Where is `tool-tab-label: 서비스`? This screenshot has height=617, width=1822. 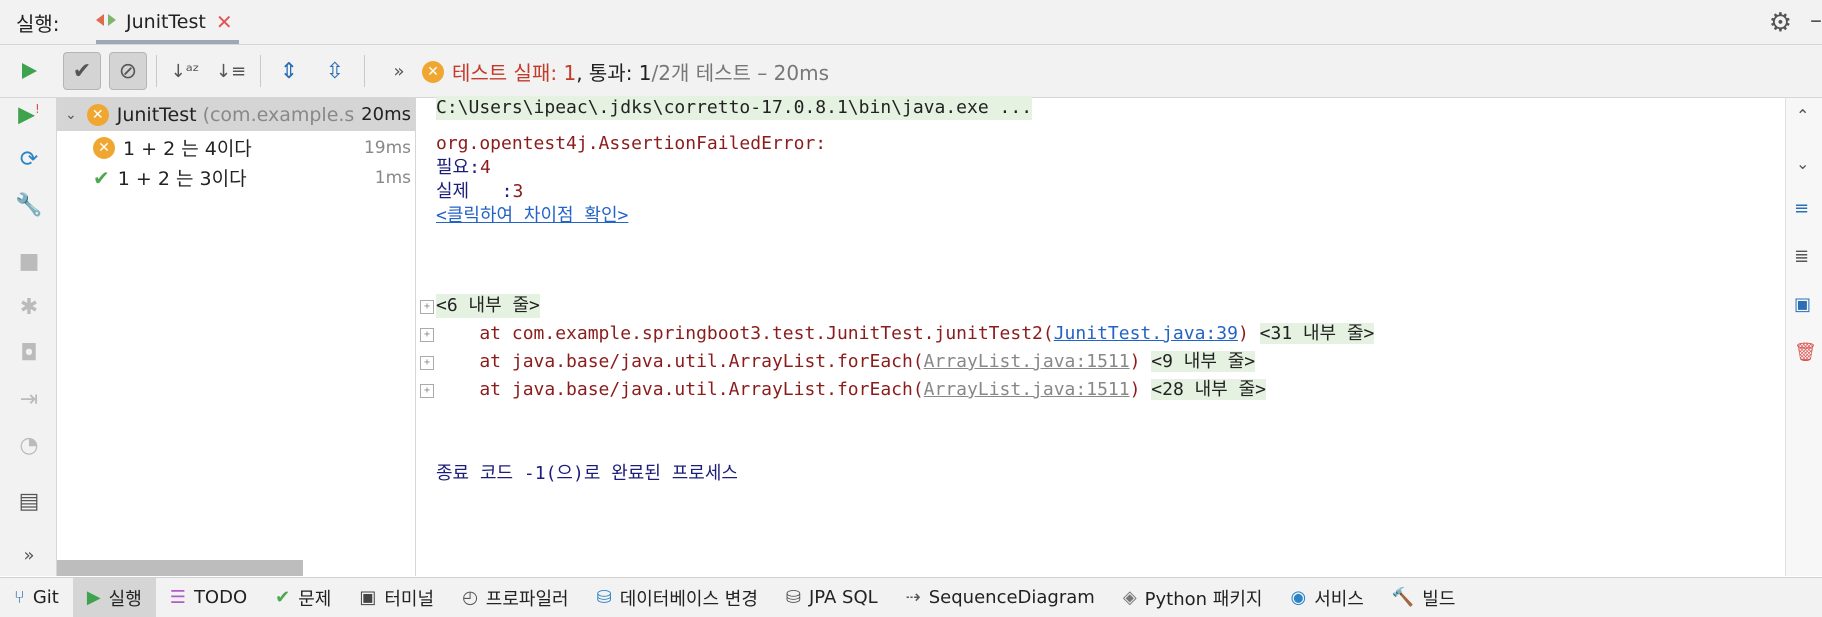
tool-tab-label: 서비스 is located at coordinates (1339, 599).